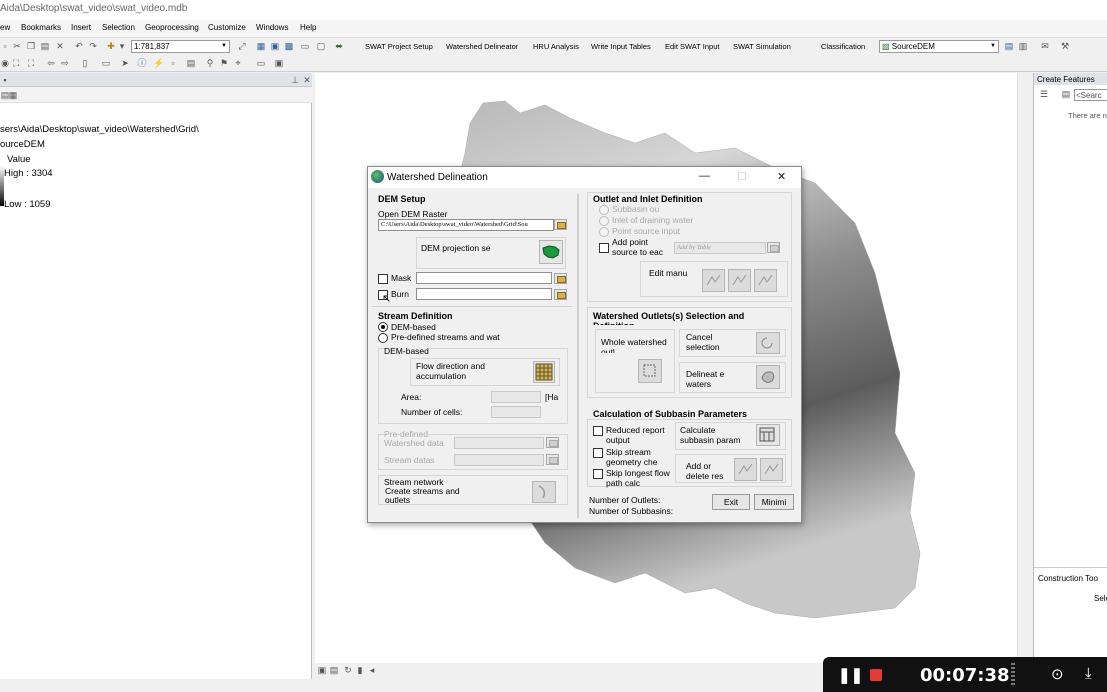 The height and width of the screenshot is (692, 1107). I want to click on paste-icon: ▤, so click(45, 46).